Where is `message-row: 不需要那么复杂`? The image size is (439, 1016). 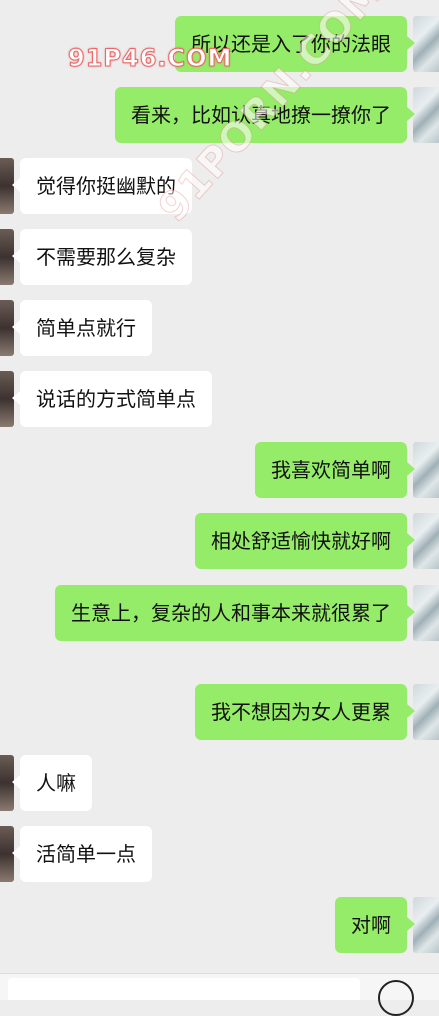 message-row: 不需要那么复杂 is located at coordinates (96, 257).